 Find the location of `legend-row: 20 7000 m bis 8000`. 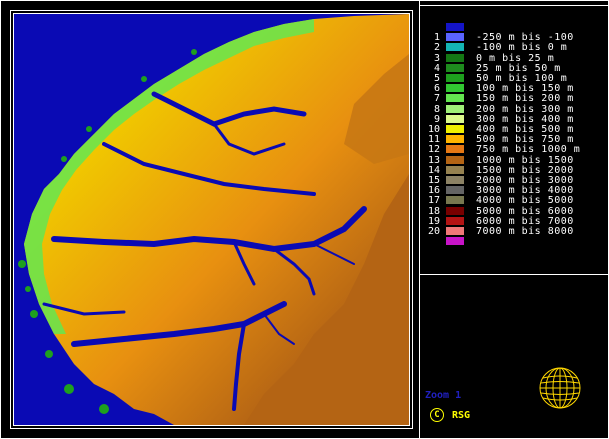

legend-row: 20 7000 m bis 8000 is located at coordinates (514, 231).